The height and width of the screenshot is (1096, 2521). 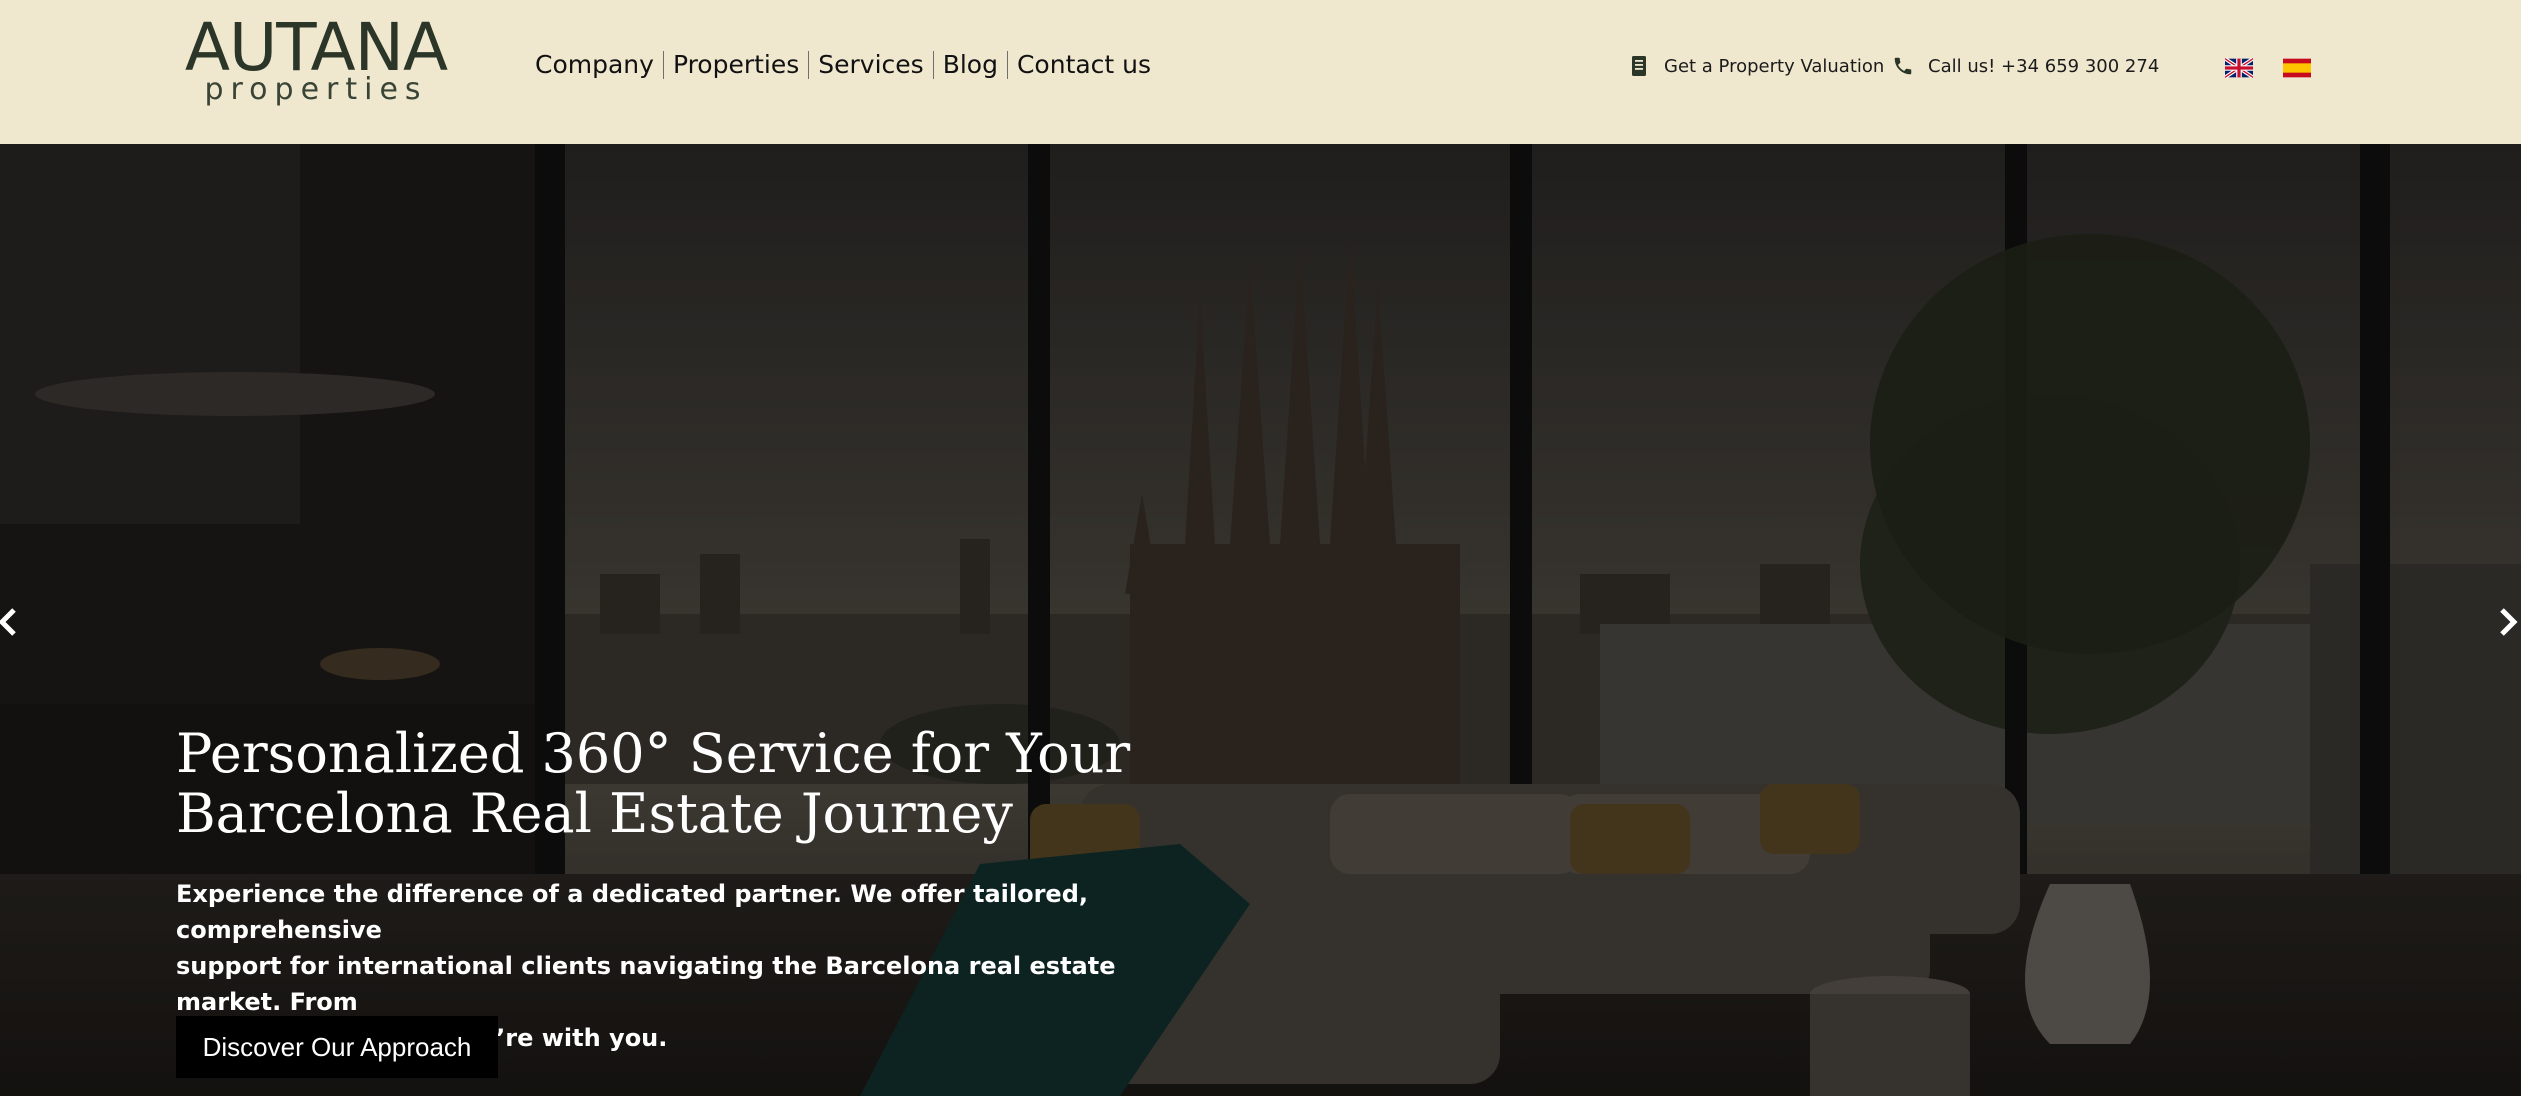 I want to click on phone-link: Call us! +34 659 300 274, so click(x=2025, y=66).